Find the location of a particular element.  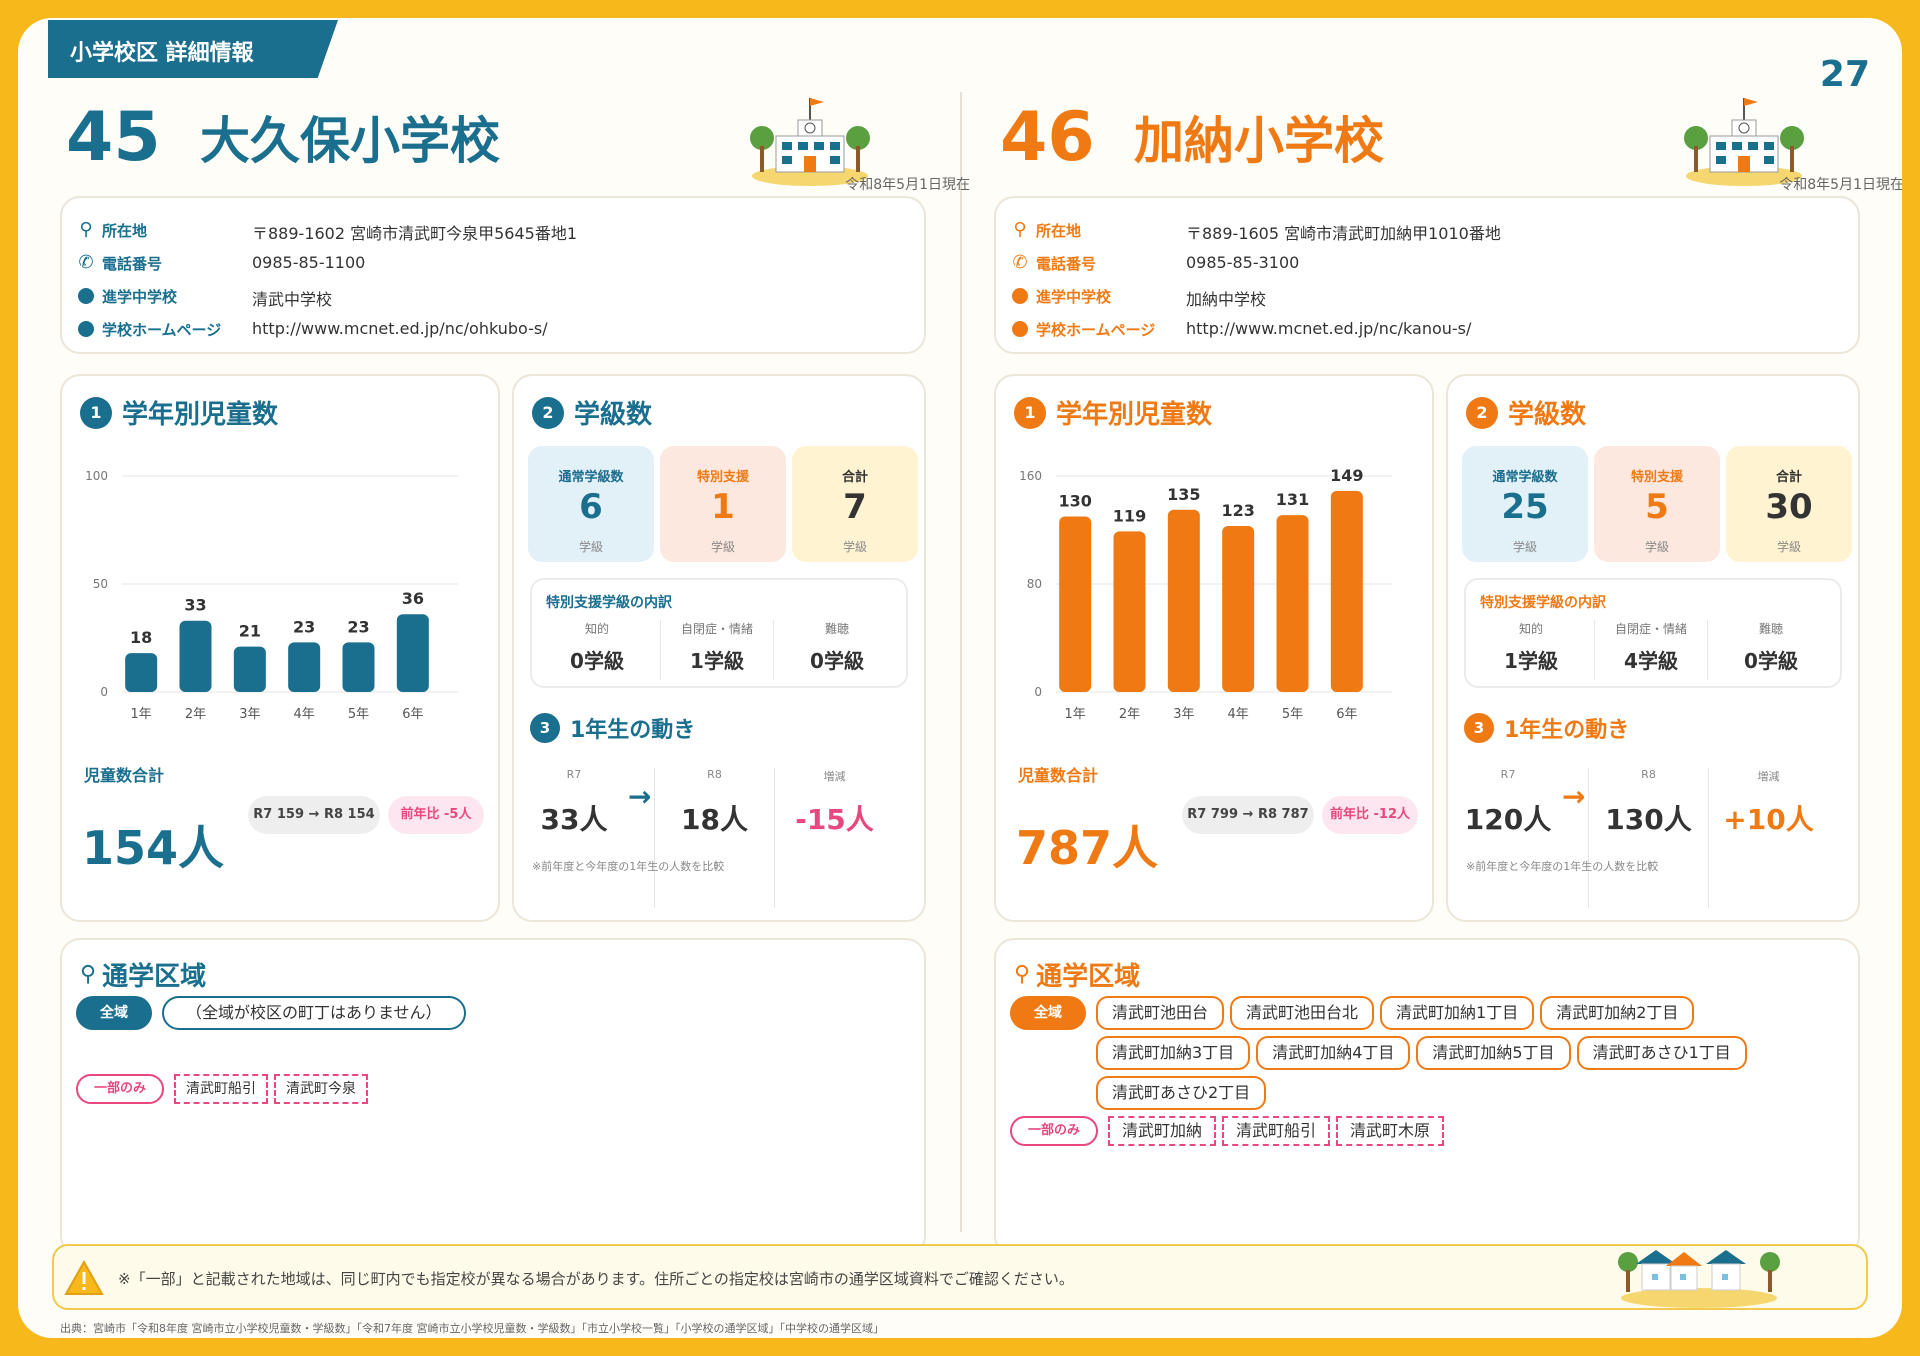

first-grade-r7: R7 120人 is located at coordinates (1508, 838).